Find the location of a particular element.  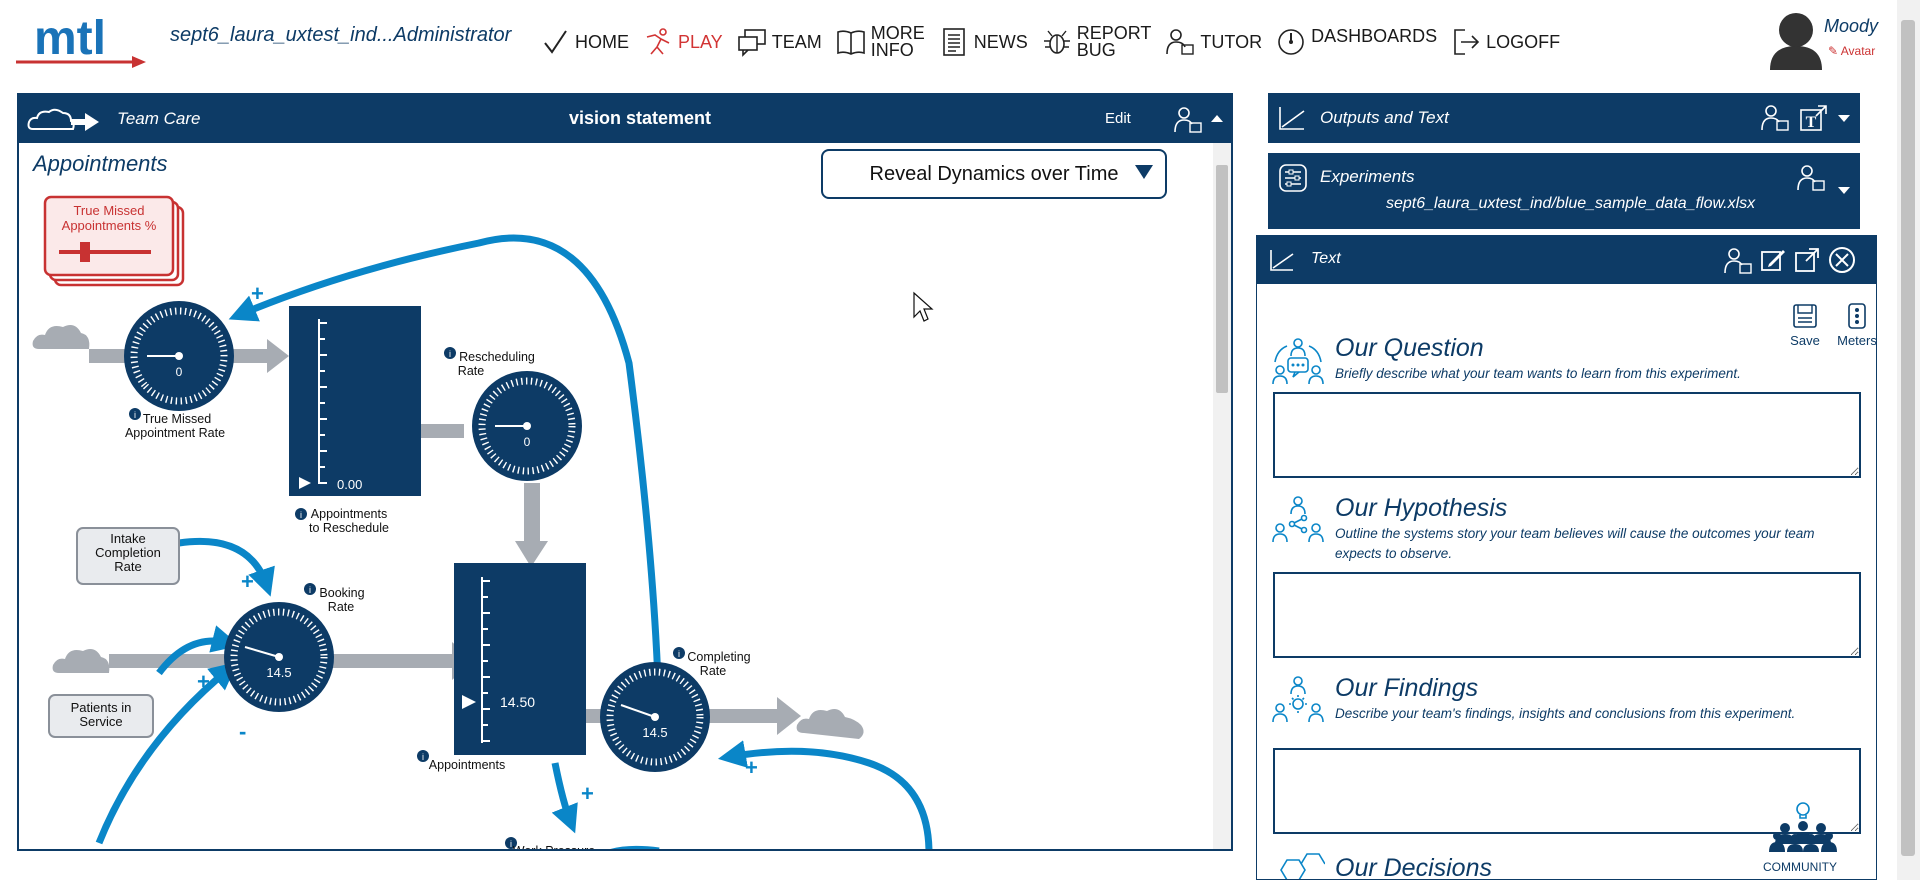

dropdown-caret-icon is located at coordinates (1144, 172).